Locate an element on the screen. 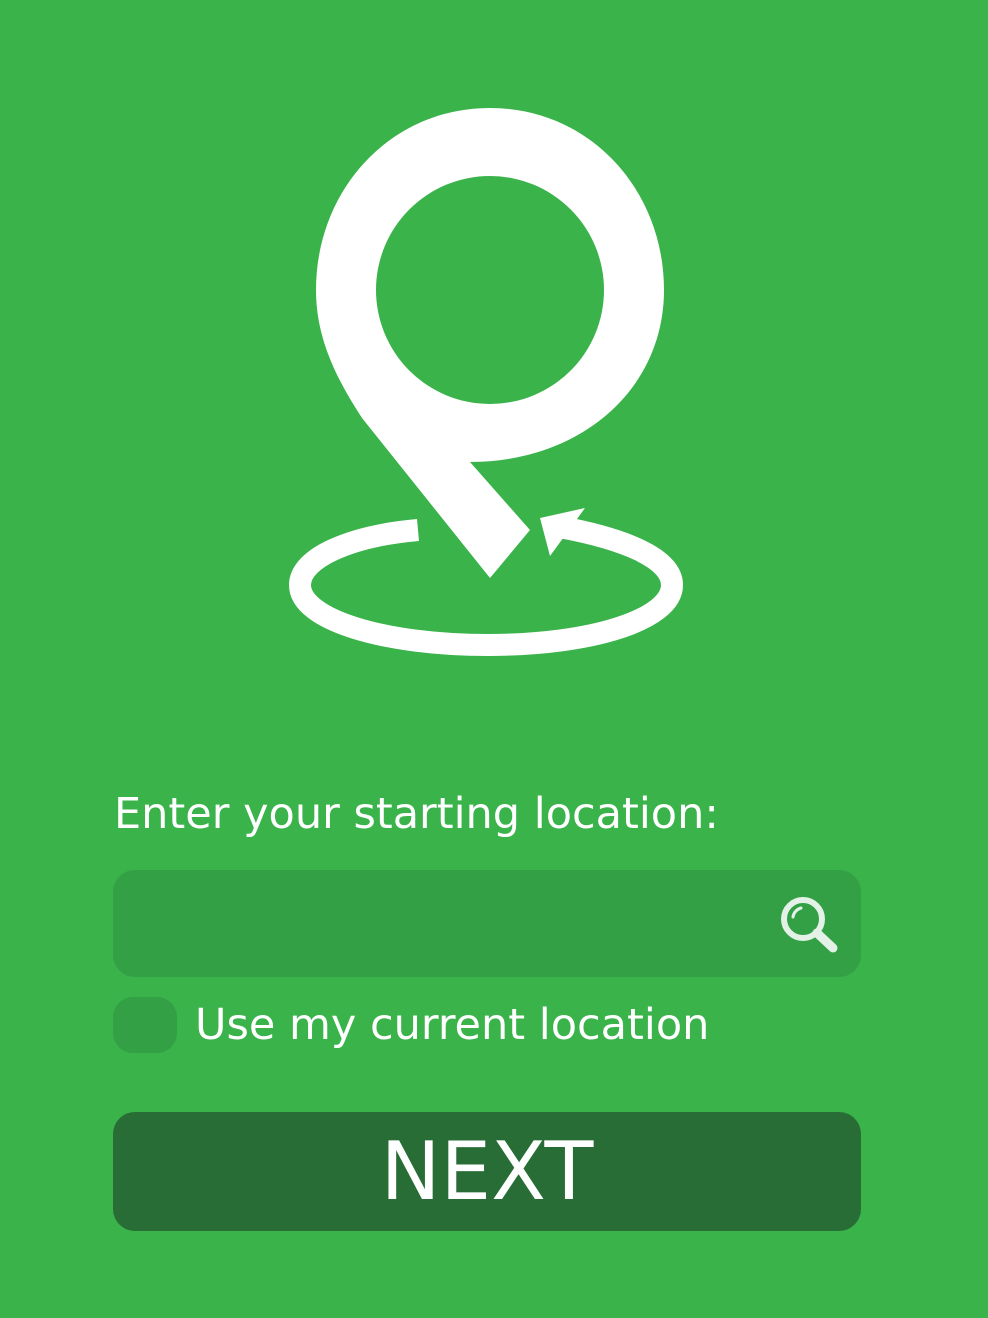 This screenshot has width=988, height=1318. use-current-location-option: Use my current location is located at coordinates (411, 1025).